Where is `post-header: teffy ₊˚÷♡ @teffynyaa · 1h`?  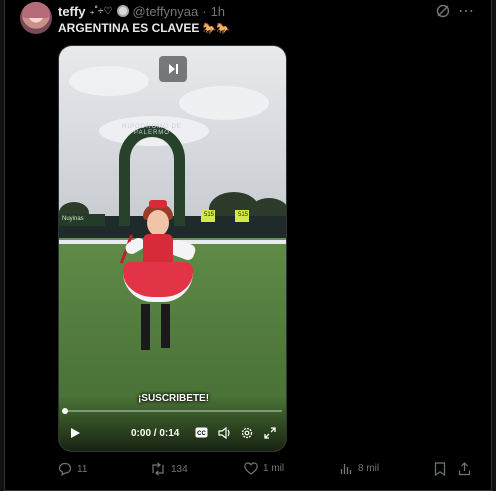
post-header: teffy ₊˚÷♡ @teffynyaa · 1h is located at coordinates (141, 11).